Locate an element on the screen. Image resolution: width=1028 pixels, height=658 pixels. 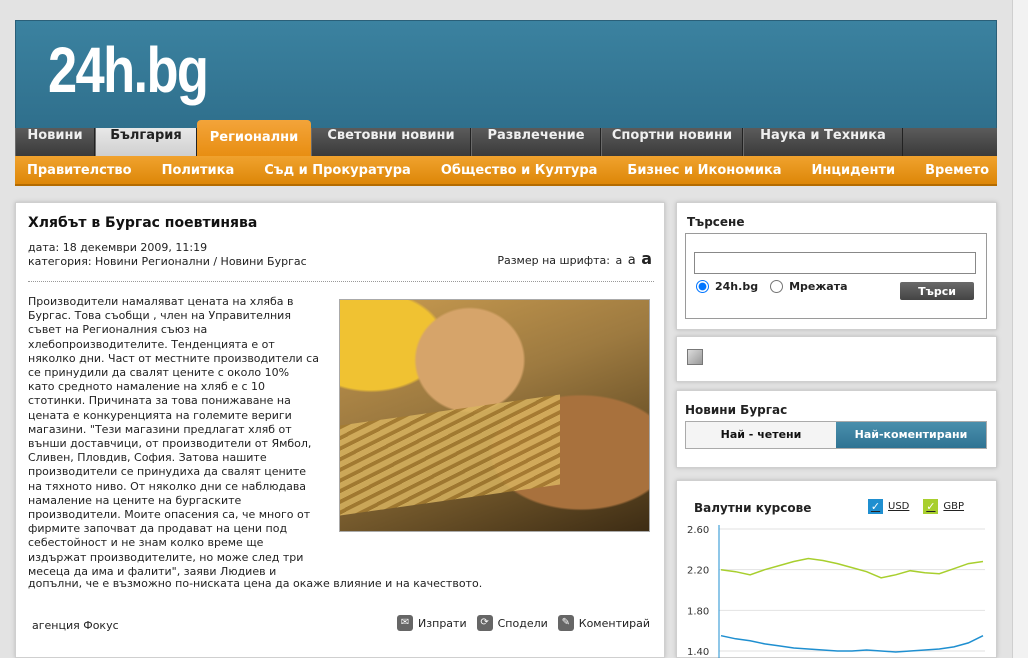
search-form: 24h.bg Мрежата Търси is located at coordinates (836, 276).